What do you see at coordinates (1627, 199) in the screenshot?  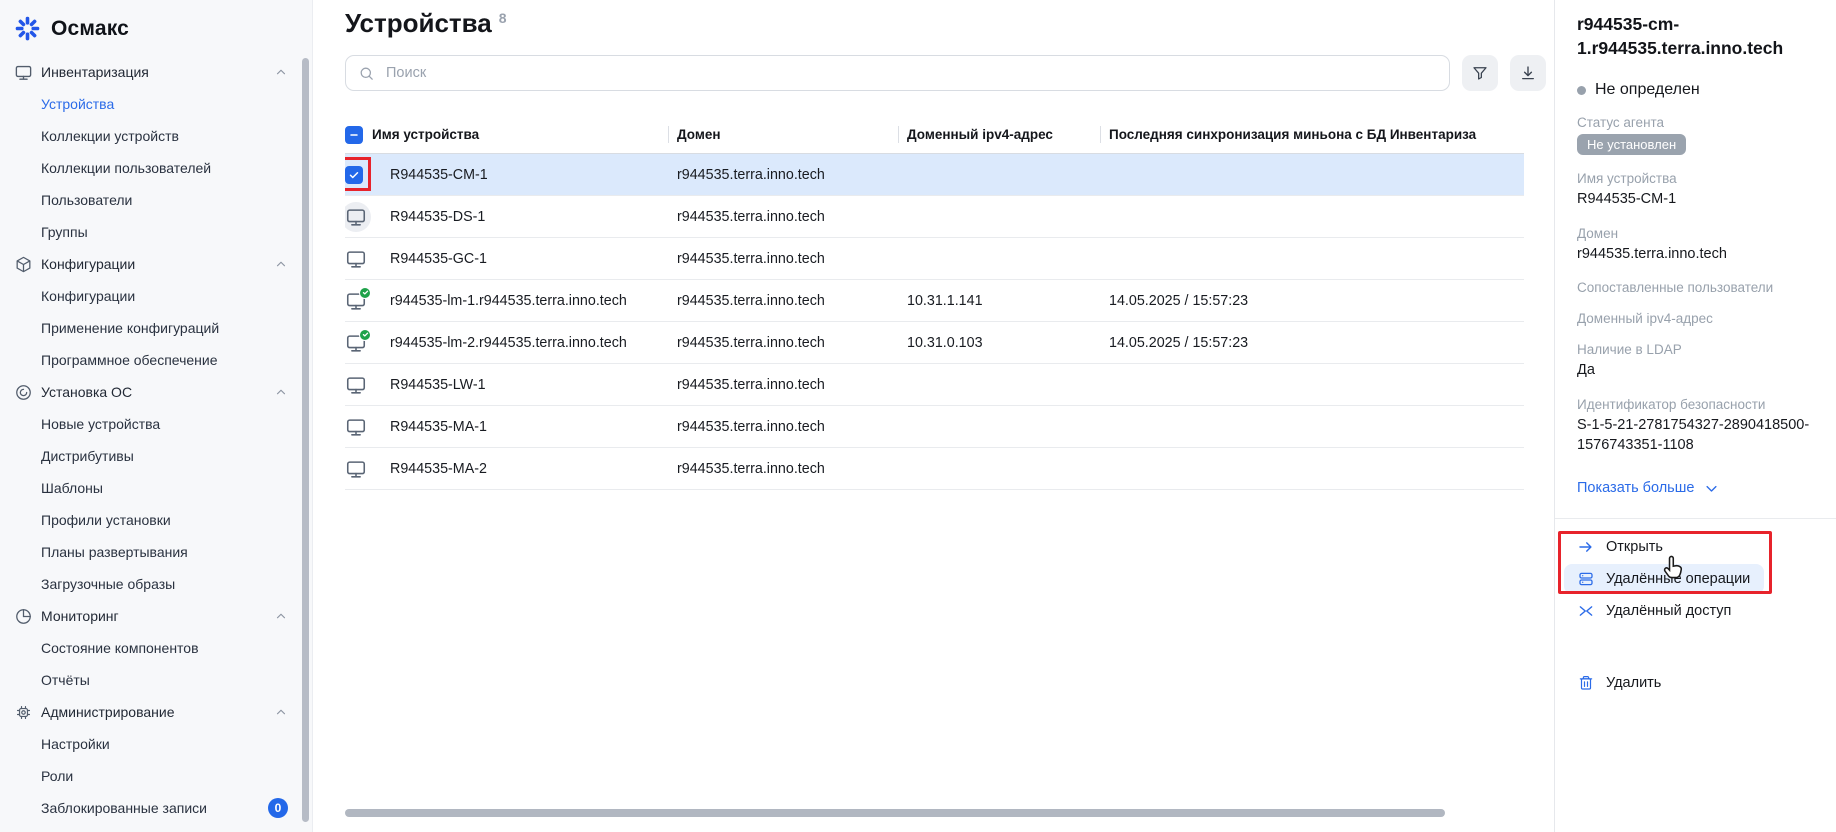 I see `device-name-value: R944535-CM-1` at bounding box center [1627, 199].